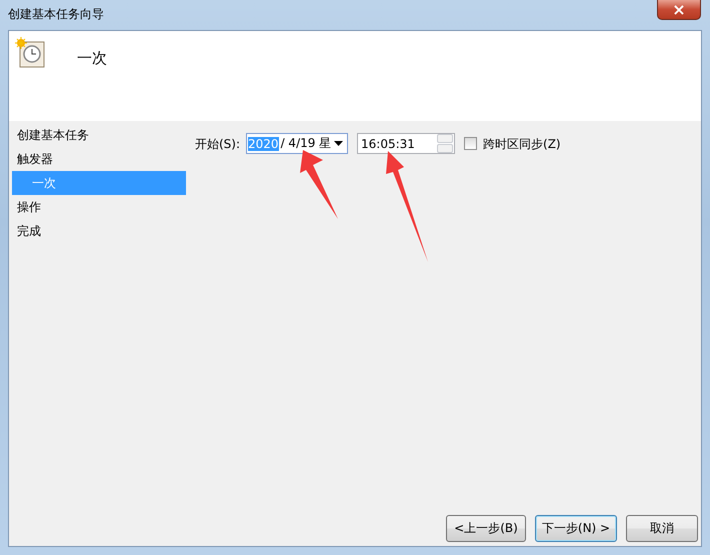 The width and height of the screenshot is (710, 555). I want to click on wizard-button: <上一步(B), so click(486, 528).